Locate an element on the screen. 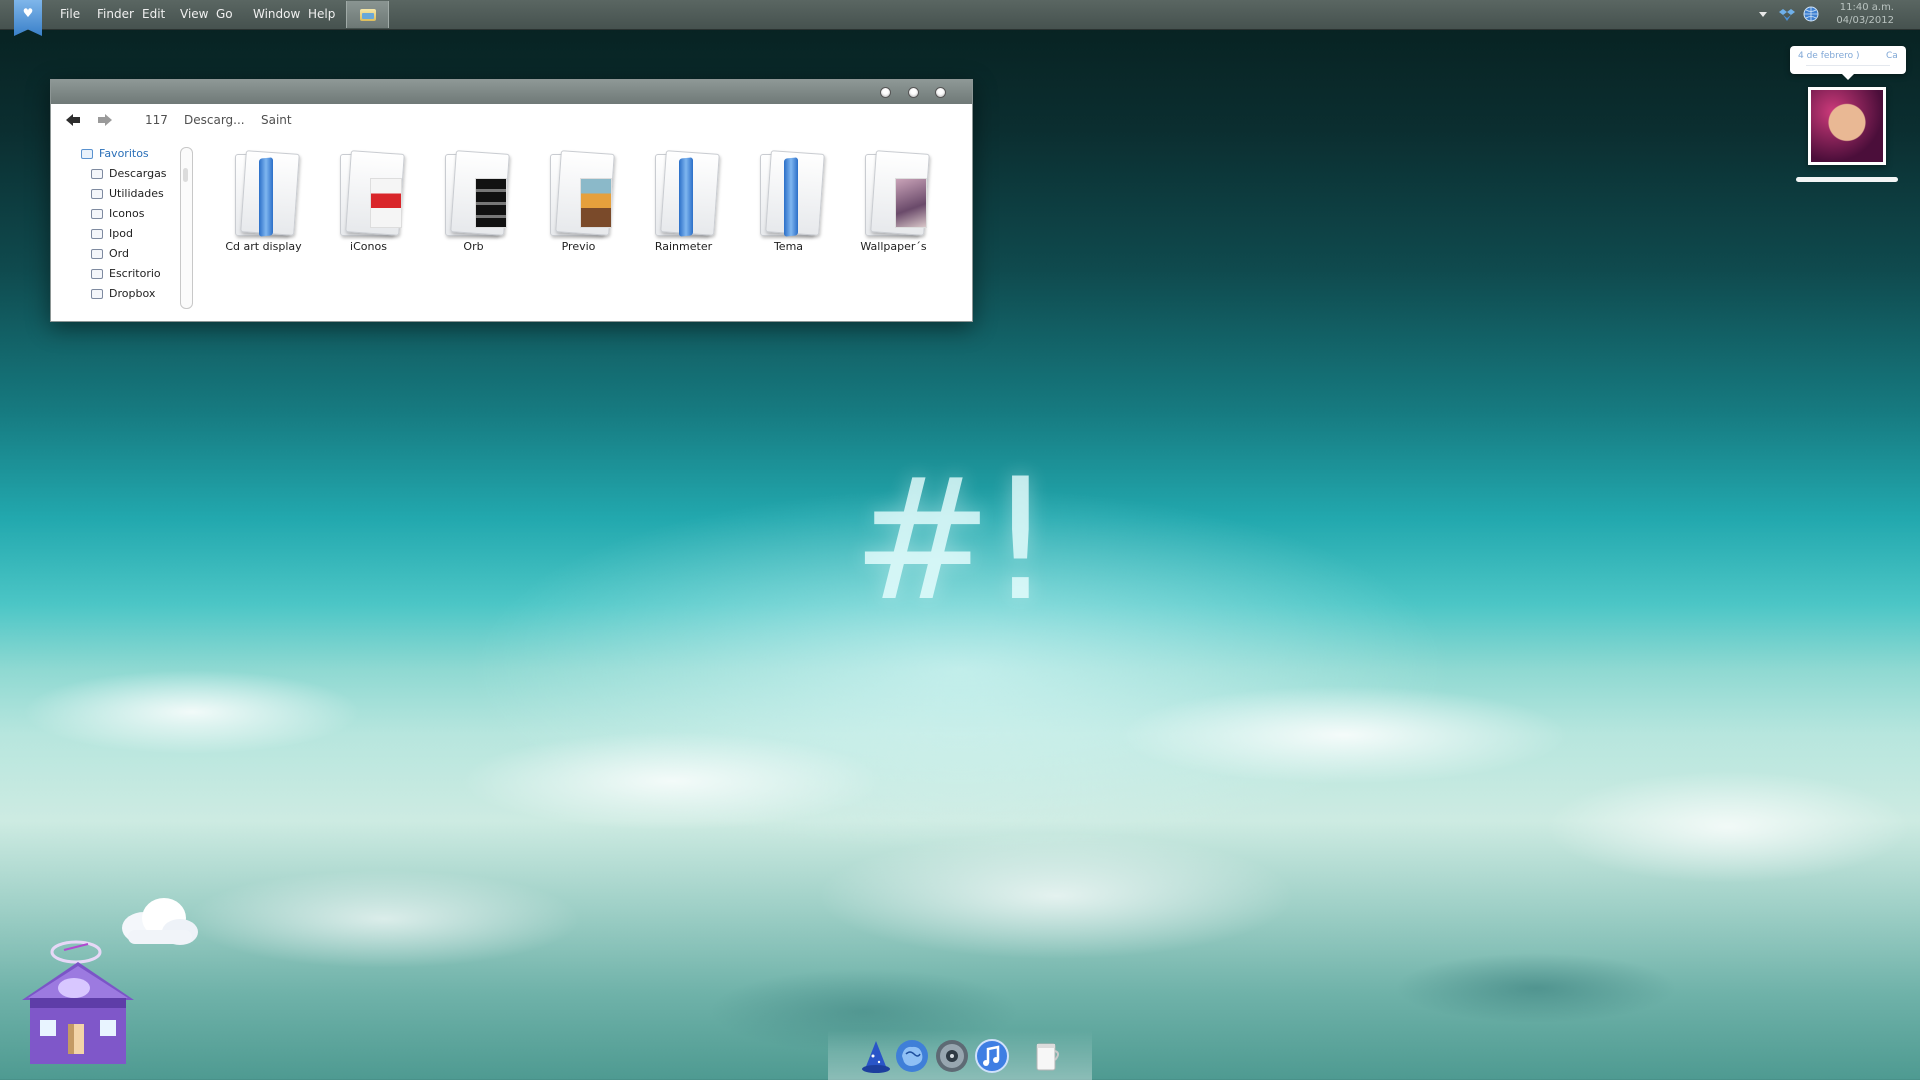 The width and height of the screenshot is (1920, 1080). file-item-wallpapers: Wallpaper´s is located at coordinates (893, 201).